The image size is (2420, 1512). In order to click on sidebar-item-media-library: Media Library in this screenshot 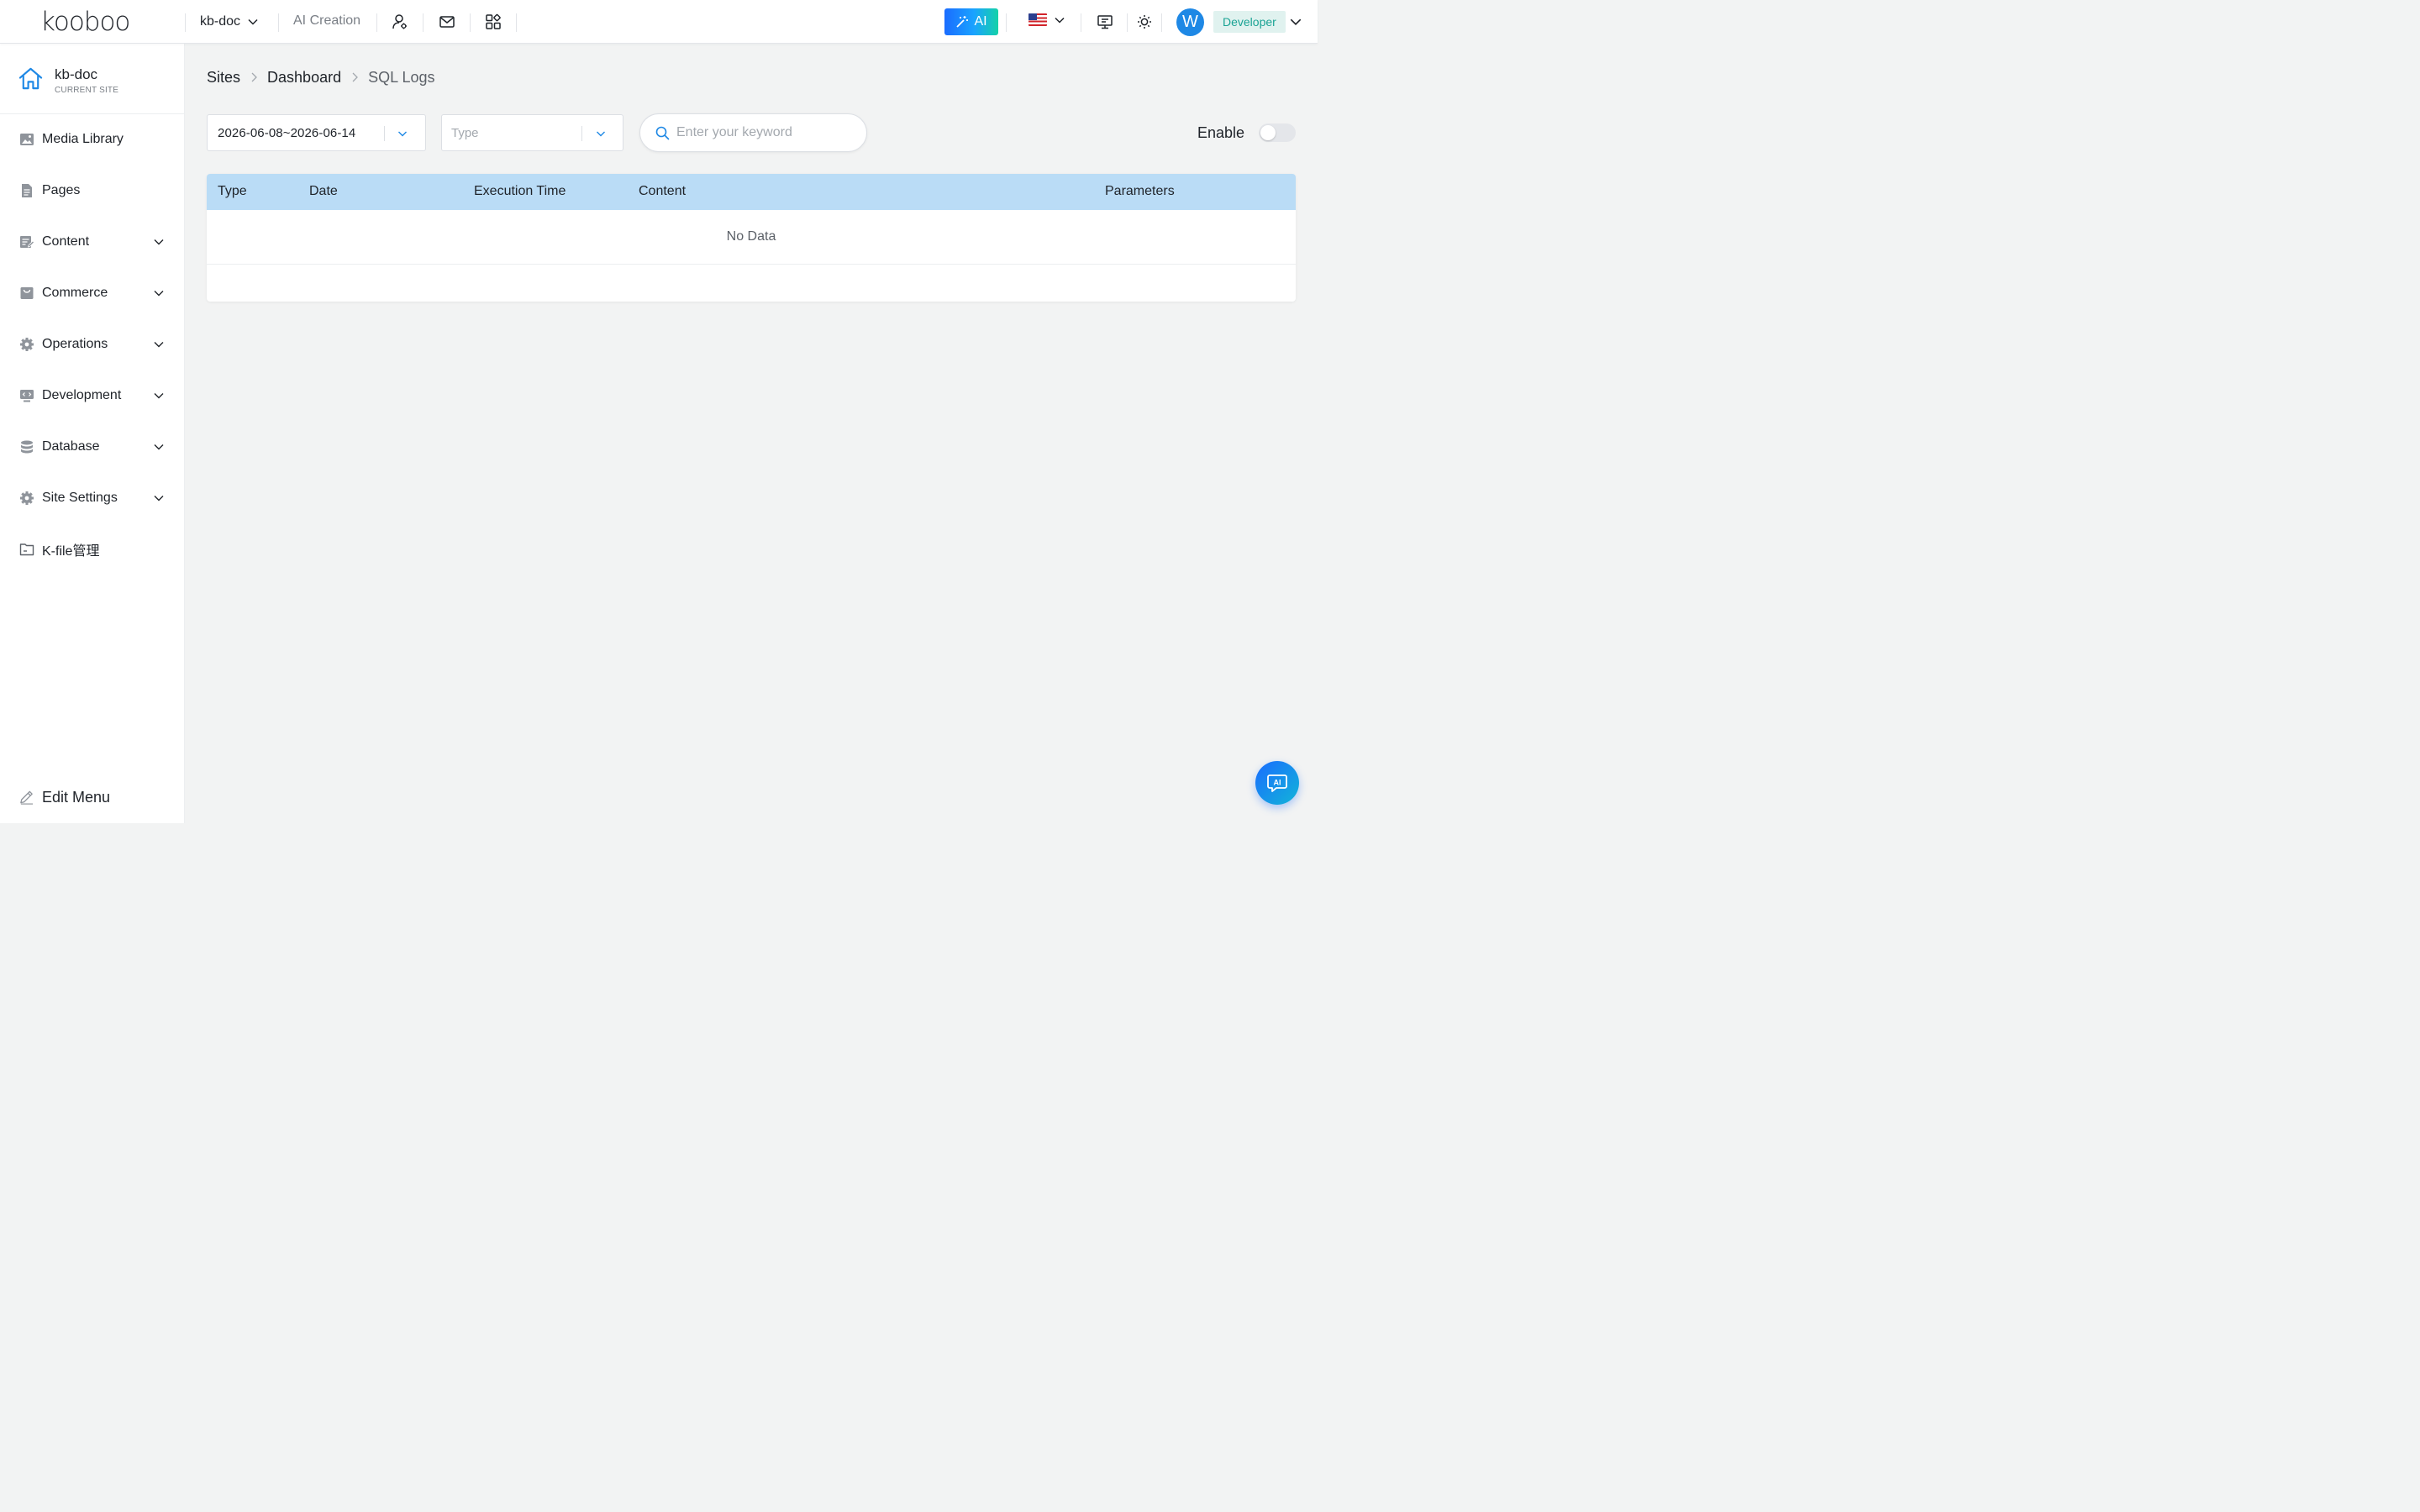, I will do `click(92, 139)`.